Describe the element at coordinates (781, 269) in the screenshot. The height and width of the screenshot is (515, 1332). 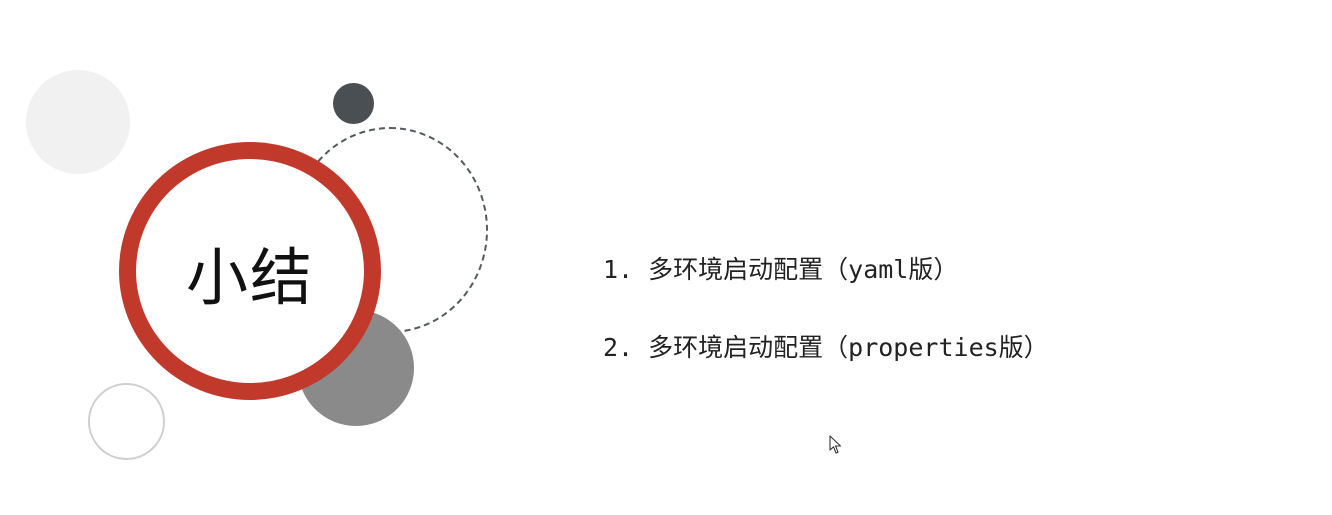
I see `list-item: 1. 多环境启动配置（yaml版）` at that location.